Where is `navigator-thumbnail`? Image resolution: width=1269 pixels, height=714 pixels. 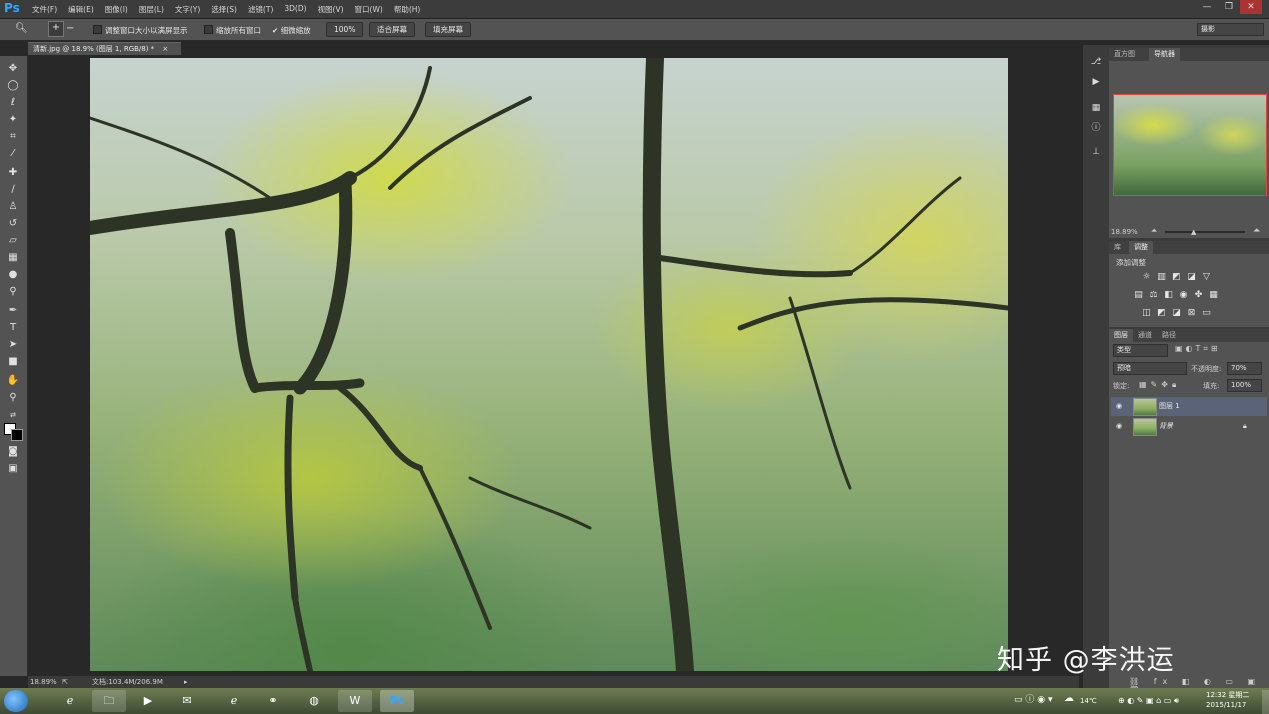 navigator-thumbnail is located at coordinates (1190, 145).